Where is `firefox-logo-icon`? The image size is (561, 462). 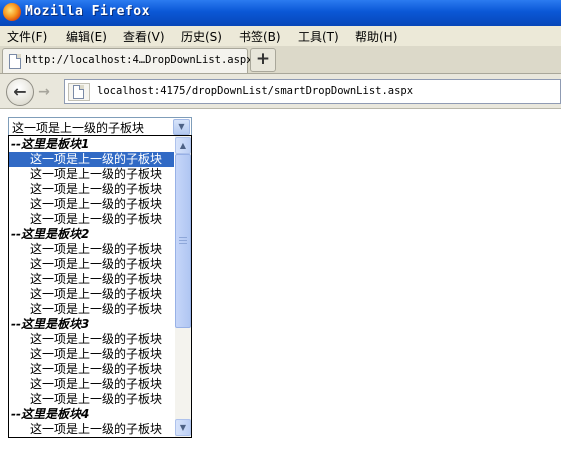 firefox-logo-icon is located at coordinates (12, 12).